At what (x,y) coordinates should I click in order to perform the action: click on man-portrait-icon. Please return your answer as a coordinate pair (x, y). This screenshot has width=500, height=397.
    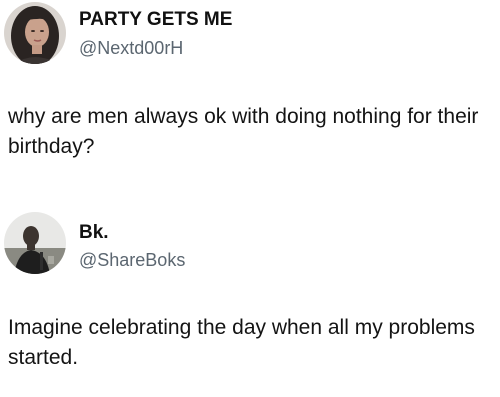
    Looking at the image, I should click on (35, 243).